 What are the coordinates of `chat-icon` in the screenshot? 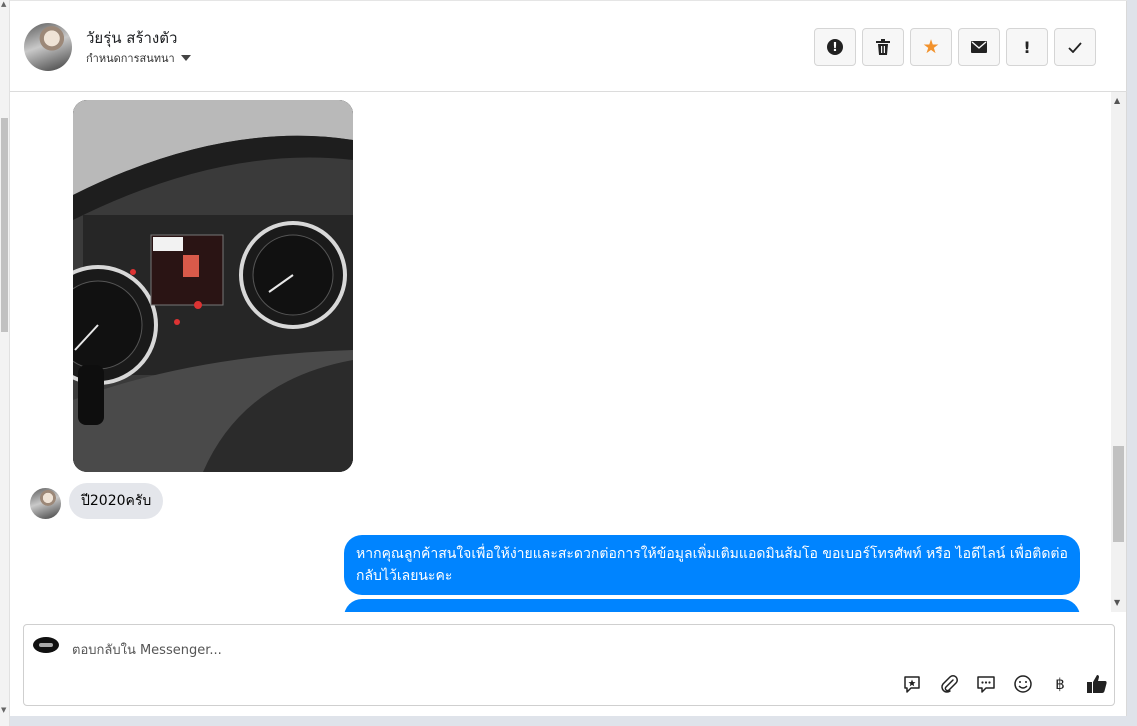 It's located at (986, 684).